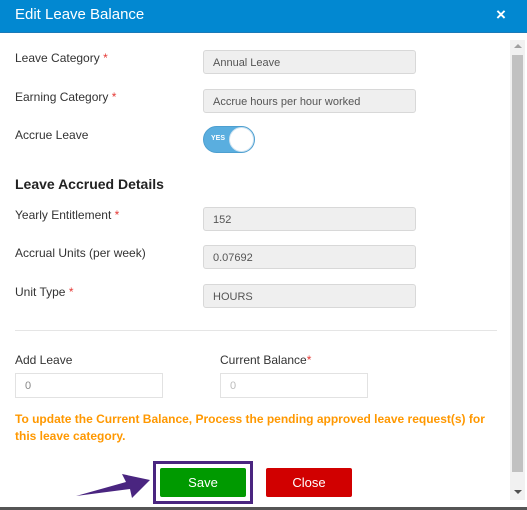 The height and width of the screenshot is (510, 527). I want to click on leave-category-label: Leave Category *, so click(61, 58).